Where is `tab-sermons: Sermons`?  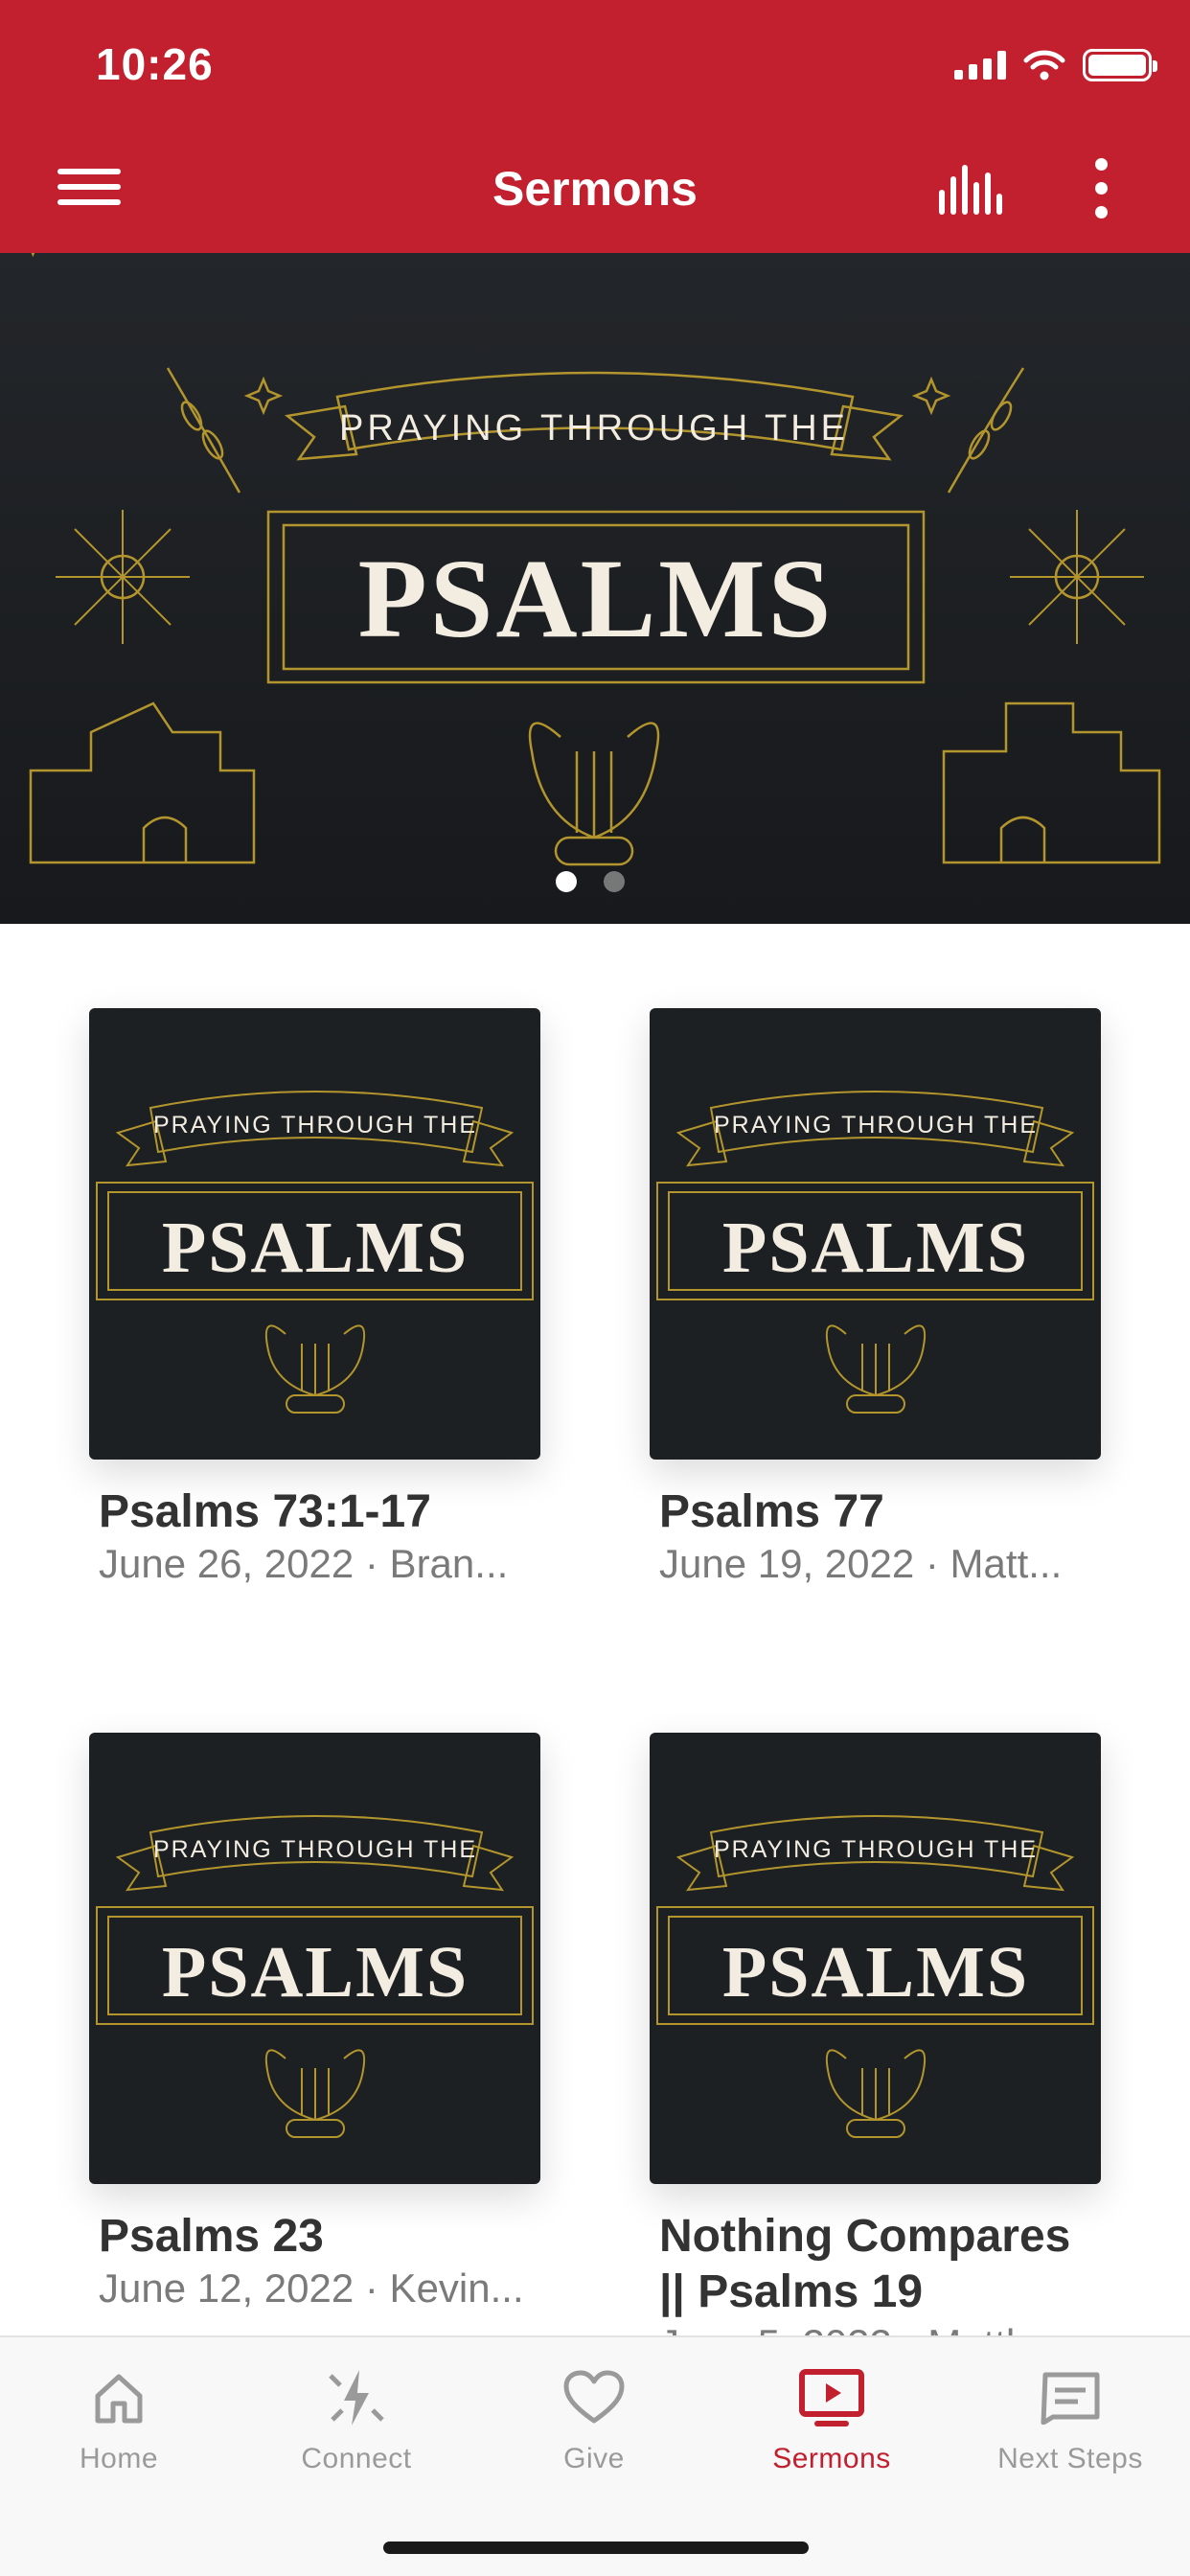 tab-sermons: Sermons is located at coordinates (832, 2416).